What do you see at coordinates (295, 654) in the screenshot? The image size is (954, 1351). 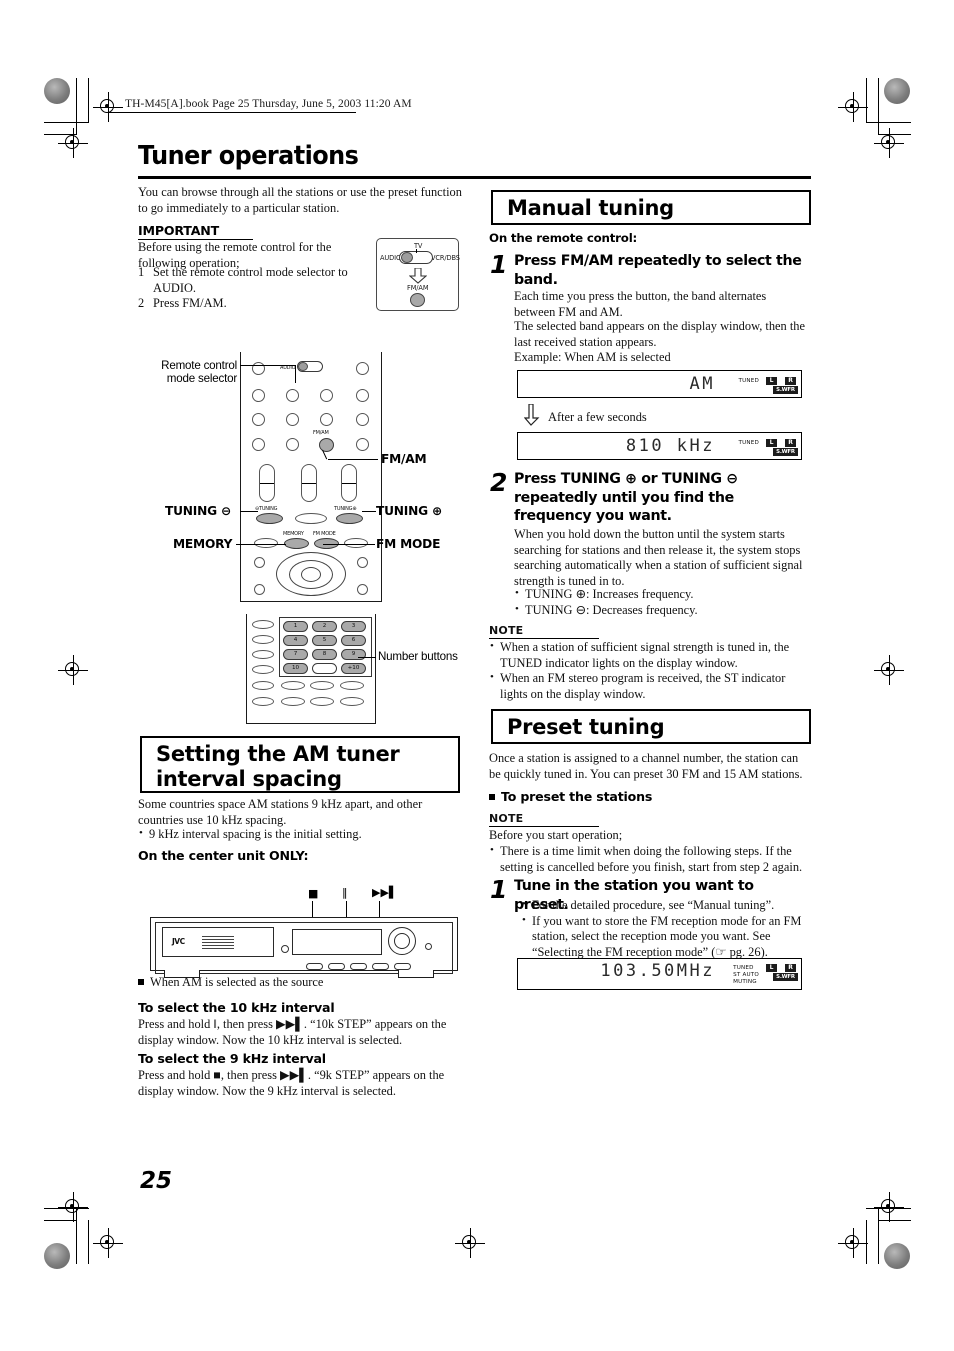 I see `number-button-7: 7` at bounding box center [295, 654].